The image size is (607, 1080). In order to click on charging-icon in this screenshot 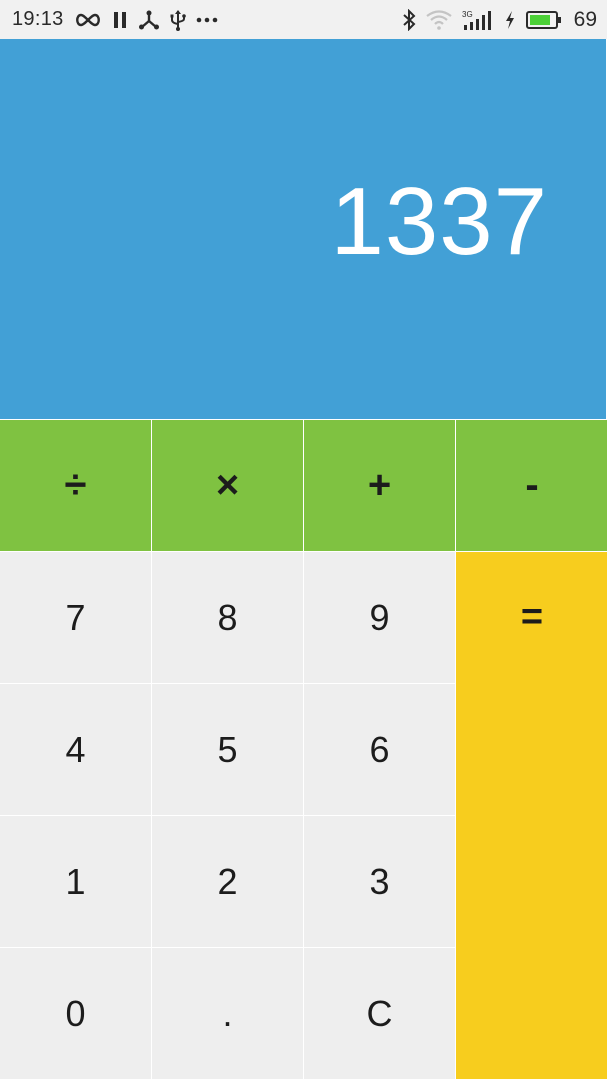, I will do `click(510, 20)`.